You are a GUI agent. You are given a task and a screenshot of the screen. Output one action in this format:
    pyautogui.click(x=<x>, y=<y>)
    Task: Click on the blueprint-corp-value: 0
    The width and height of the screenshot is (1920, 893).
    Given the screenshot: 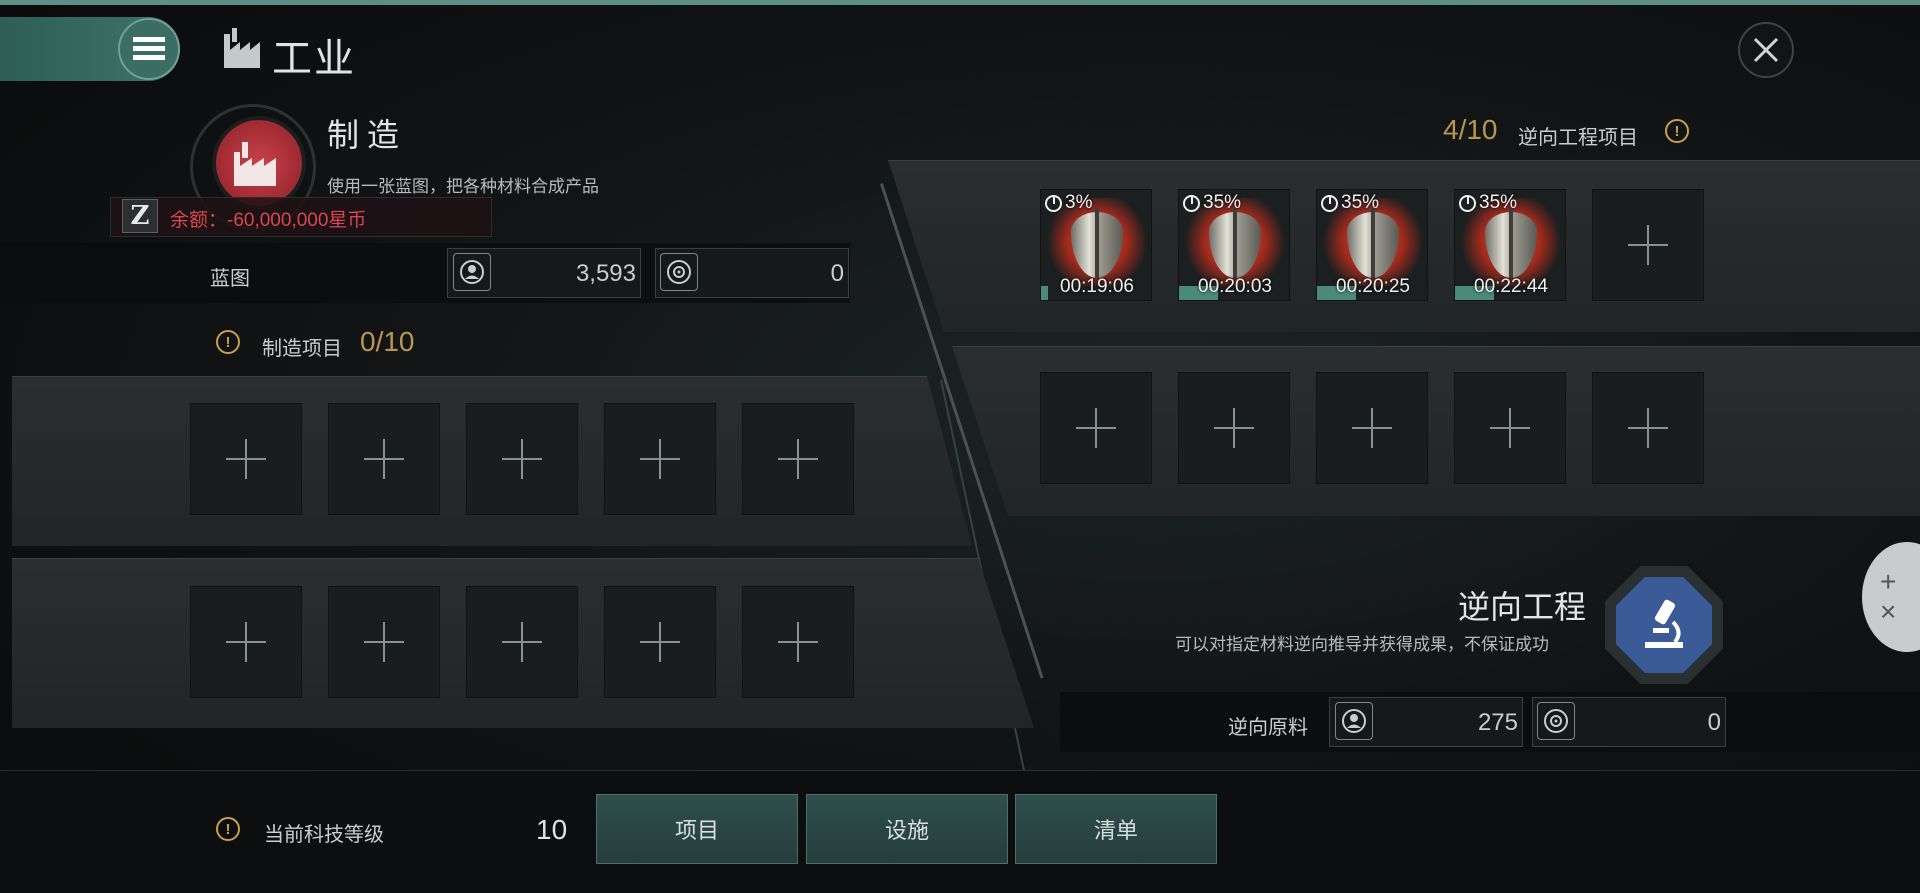 What is the action you would take?
    pyautogui.click(x=837, y=273)
    